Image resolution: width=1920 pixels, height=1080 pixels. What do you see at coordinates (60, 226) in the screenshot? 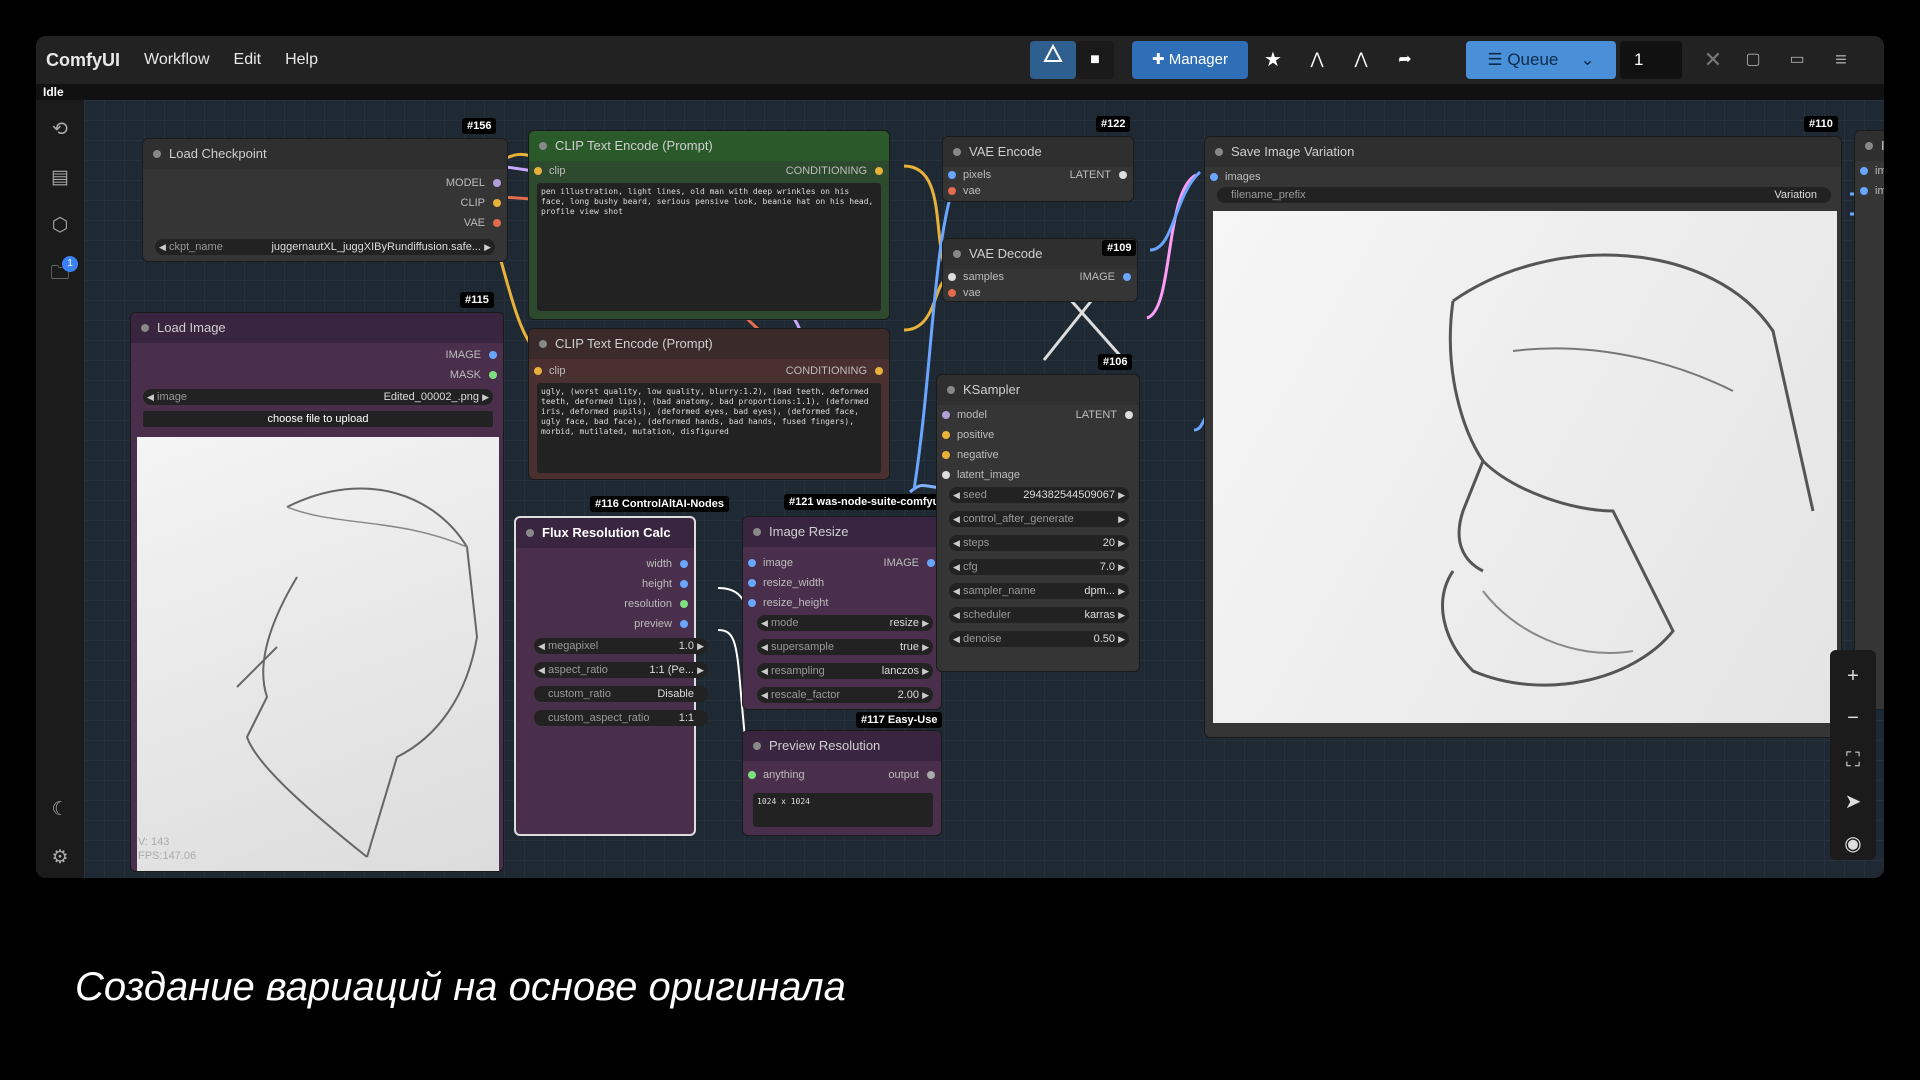
I see `cube-icon: ⬡` at bounding box center [60, 226].